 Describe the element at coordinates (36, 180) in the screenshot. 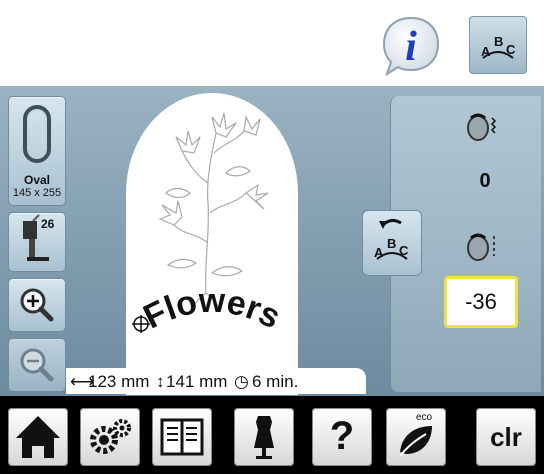

I see `hoop-name: Oval` at that location.